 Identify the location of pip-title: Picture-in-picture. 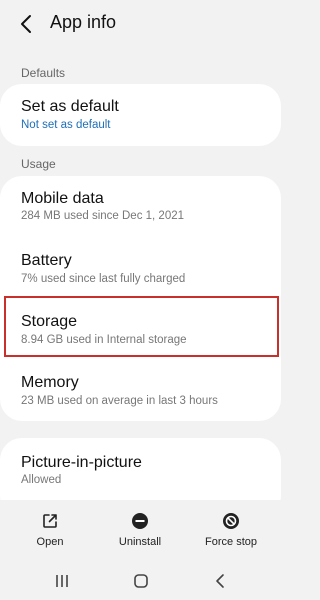
(81, 462).